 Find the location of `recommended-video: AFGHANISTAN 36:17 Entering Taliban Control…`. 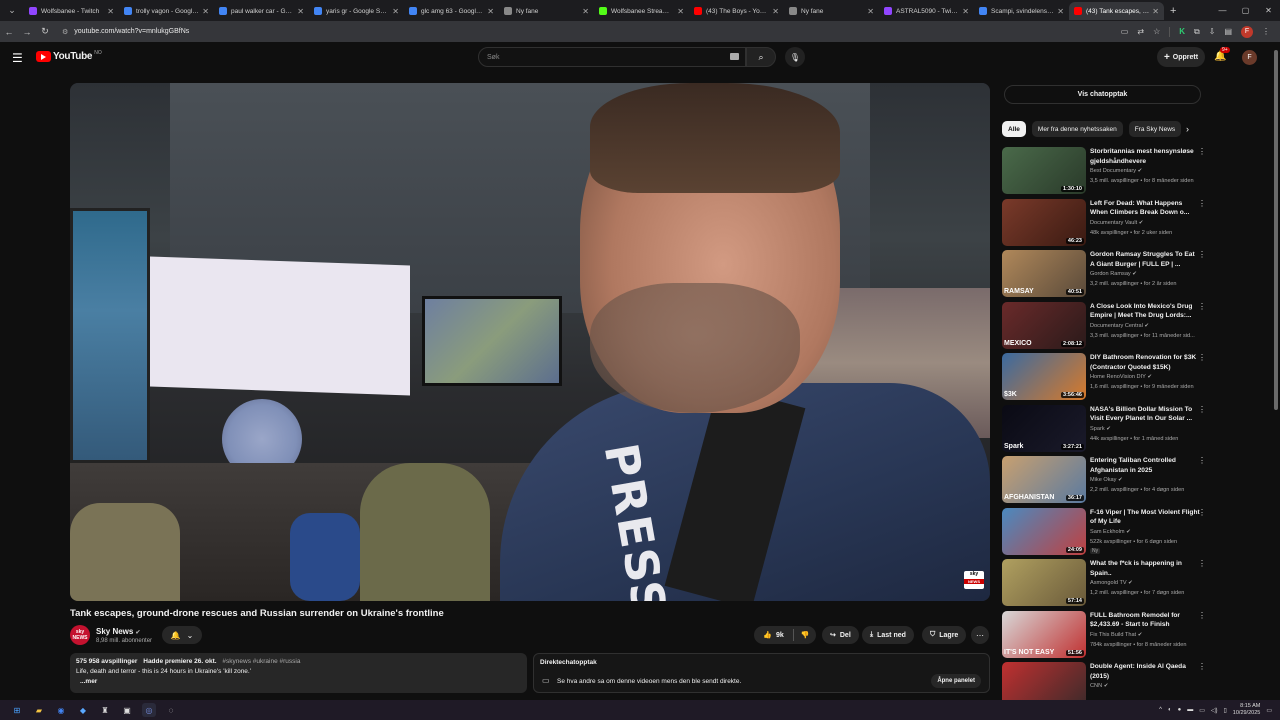

recommended-video: AFGHANISTAN 36:17 Entering Taliban Control… is located at coordinates (1105, 480).